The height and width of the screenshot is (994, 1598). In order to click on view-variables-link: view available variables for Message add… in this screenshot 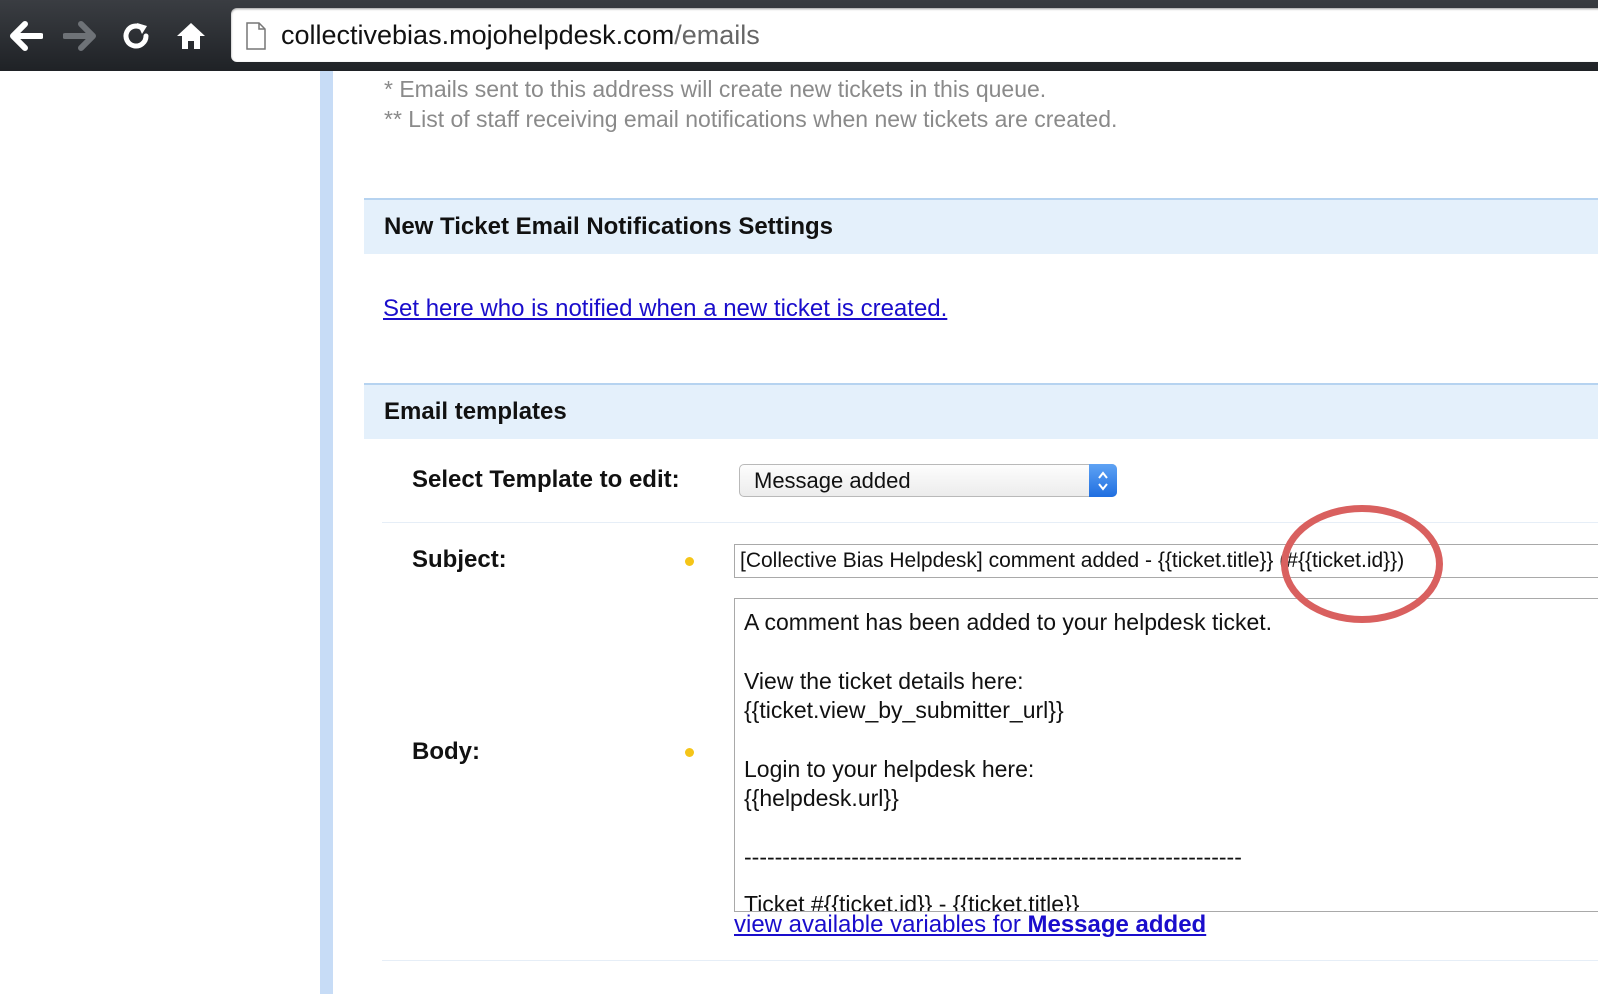, I will do `click(970, 925)`.